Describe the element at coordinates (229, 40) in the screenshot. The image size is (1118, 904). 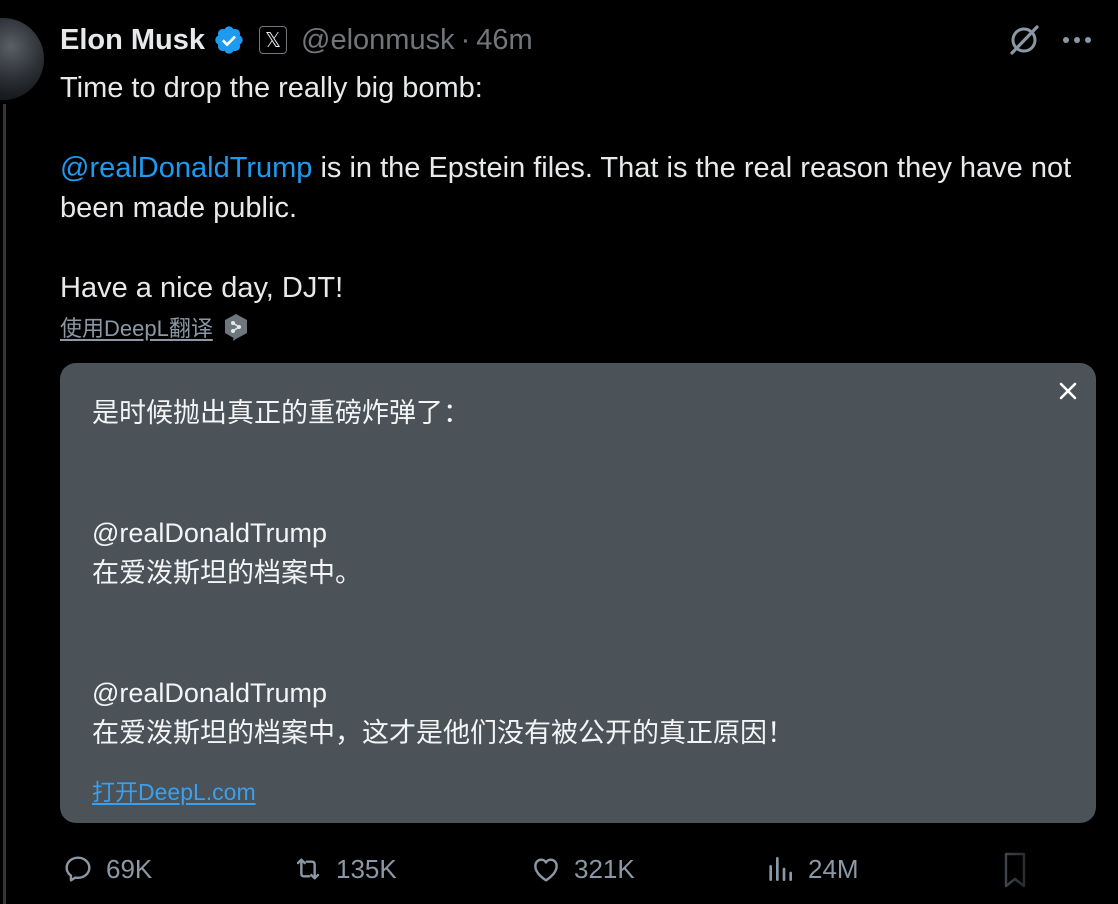
I see `verified-badge-icon` at that location.